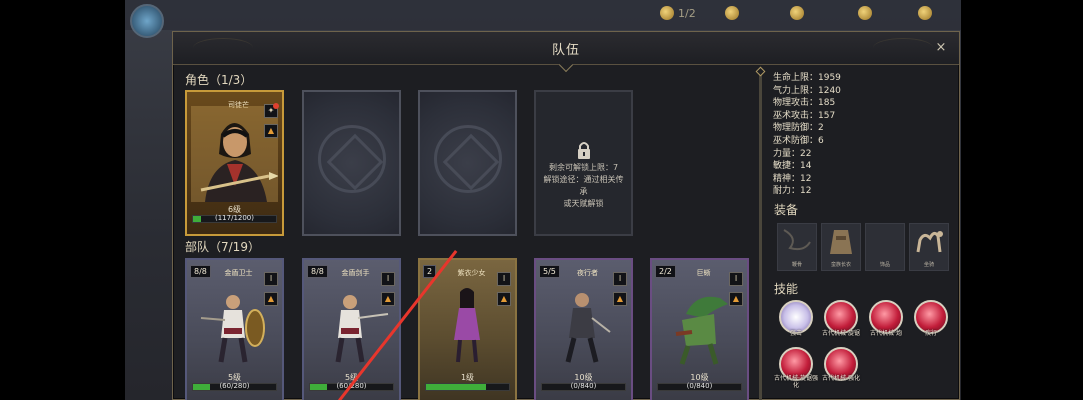 The width and height of the screenshot is (1083, 400). I want to click on locked-line-1: 剩余可解锁上限：7, so click(583, 167).